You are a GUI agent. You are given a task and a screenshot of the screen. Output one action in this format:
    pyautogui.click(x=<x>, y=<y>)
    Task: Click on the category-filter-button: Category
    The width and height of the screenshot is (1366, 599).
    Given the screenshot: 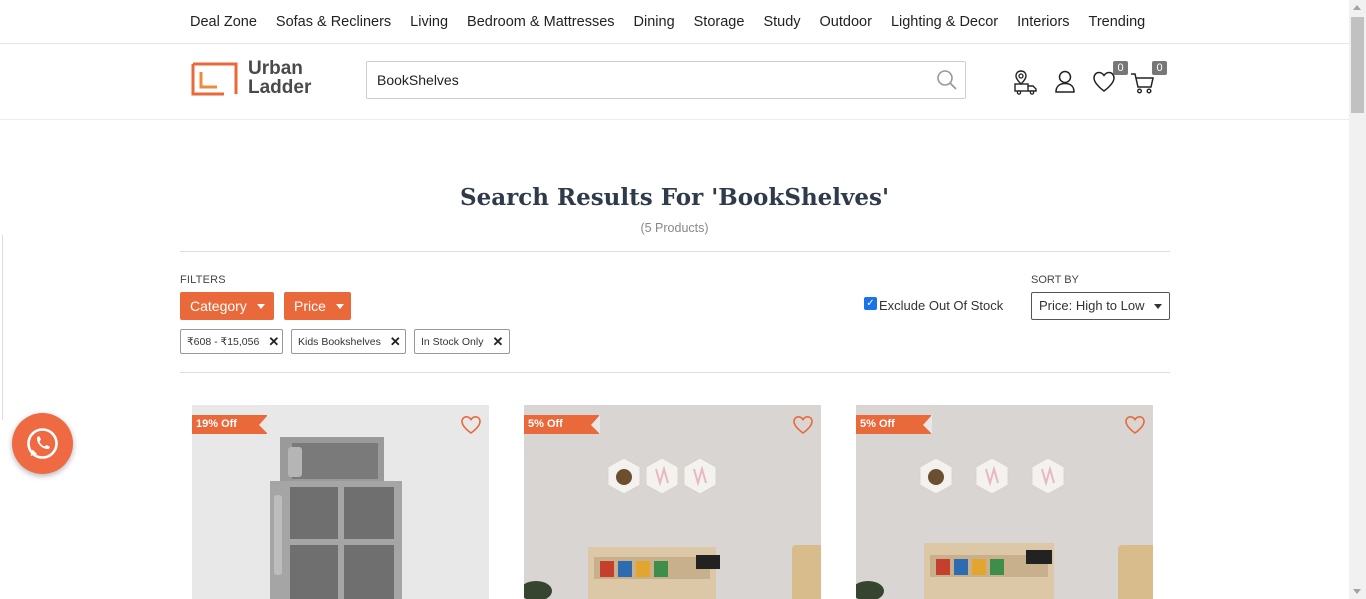 What is the action you would take?
    pyautogui.click(x=227, y=306)
    